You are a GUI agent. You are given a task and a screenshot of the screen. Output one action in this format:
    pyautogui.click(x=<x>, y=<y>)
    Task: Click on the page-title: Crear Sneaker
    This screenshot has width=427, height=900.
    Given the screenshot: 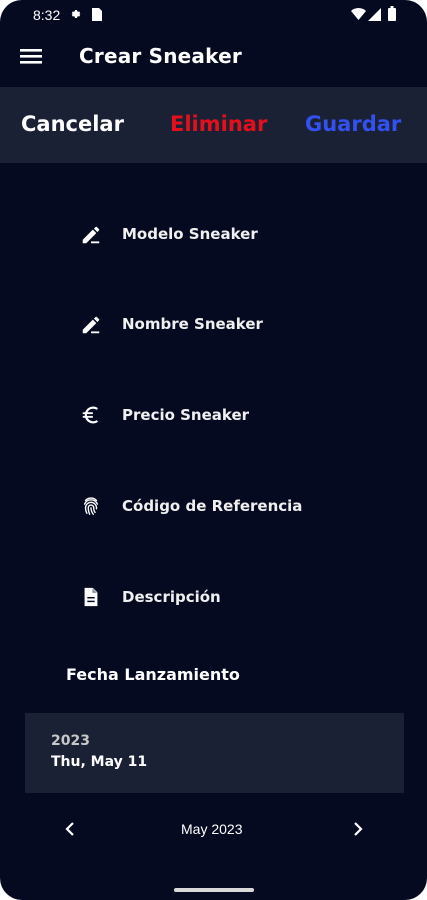 What is the action you would take?
    pyautogui.click(x=160, y=56)
    